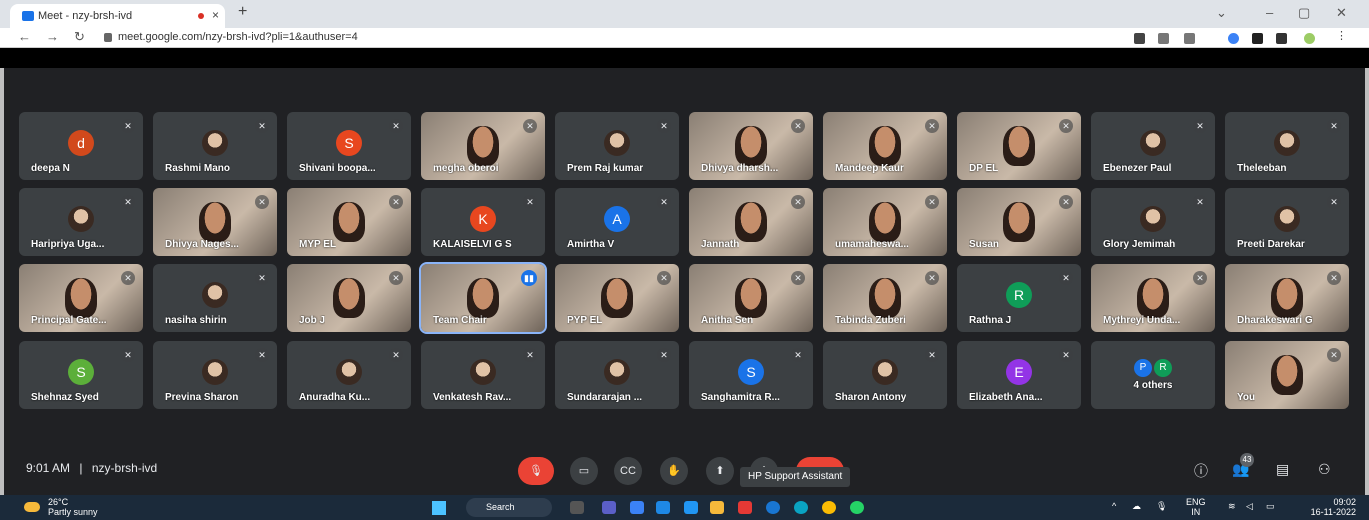 The height and width of the screenshot is (520, 1369). What do you see at coordinates (1287, 375) in the screenshot?
I see `participant-tile: ✕ You` at bounding box center [1287, 375].